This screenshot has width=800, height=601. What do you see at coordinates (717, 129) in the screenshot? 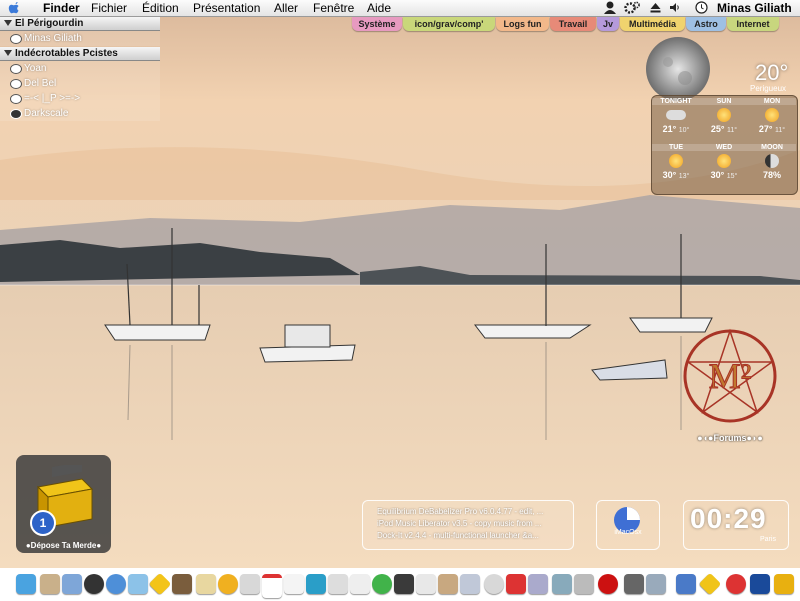
I see `forecast-high: 25°` at bounding box center [717, 129].